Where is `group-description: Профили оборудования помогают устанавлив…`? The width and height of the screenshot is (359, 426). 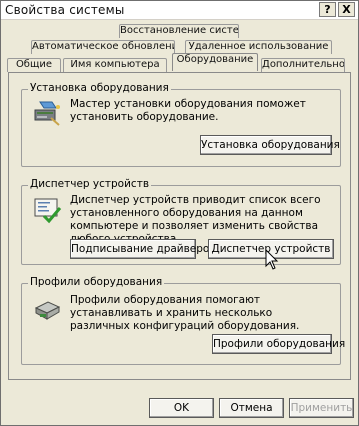
group-description: Профили оборудования помогают устанавлив… is located at coordinates (185, 313).